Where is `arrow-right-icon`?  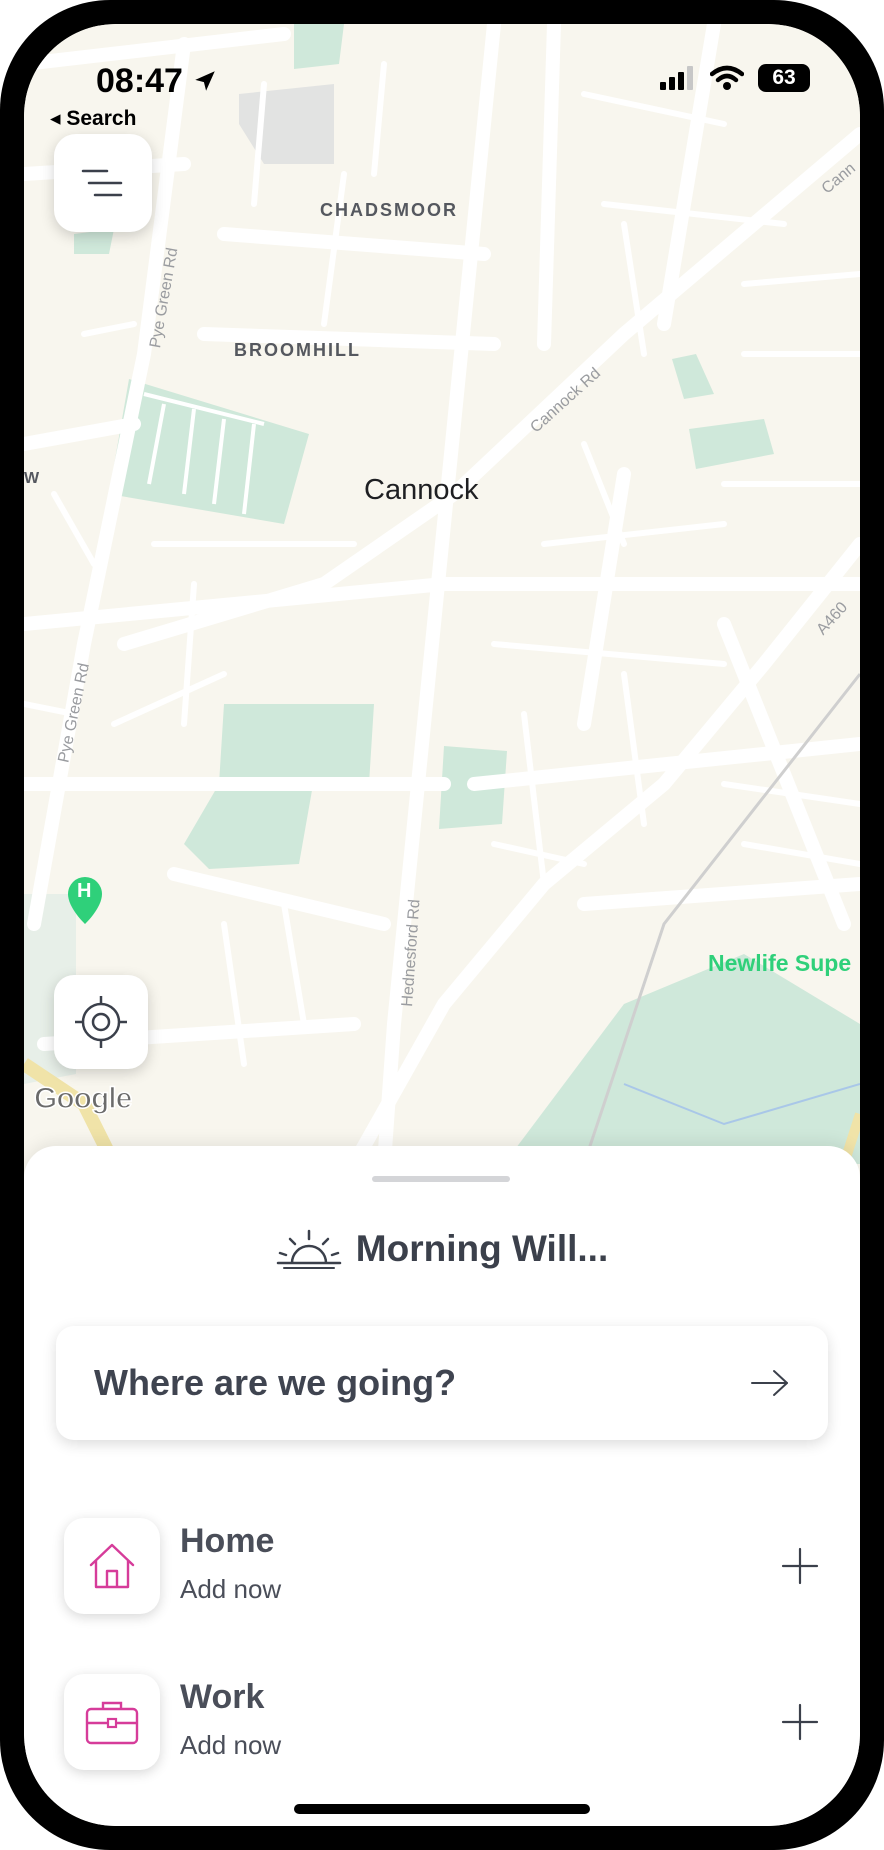 arrow-right-icon is located at coordinates (769, 1383).